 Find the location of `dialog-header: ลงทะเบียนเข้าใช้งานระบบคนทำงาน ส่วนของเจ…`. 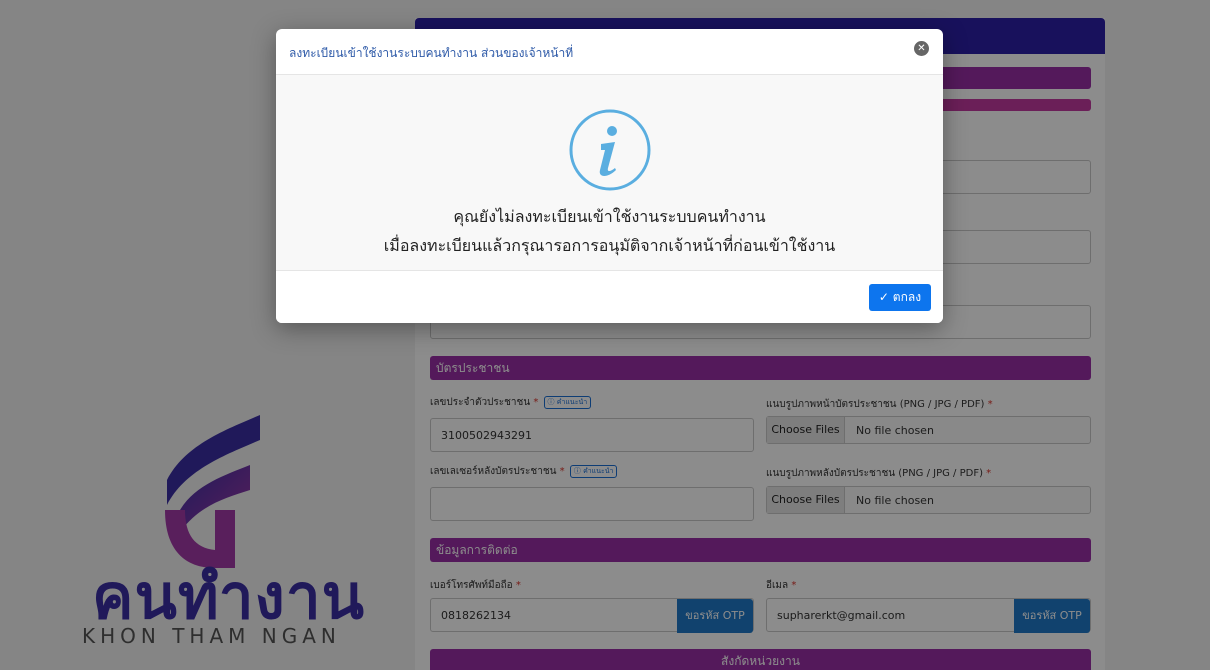

dialog-header: ลงทะเบียนเข้าใช้งานระบบคนทำงาน ส่วนของเจ… is located at coordinates (609, 52).